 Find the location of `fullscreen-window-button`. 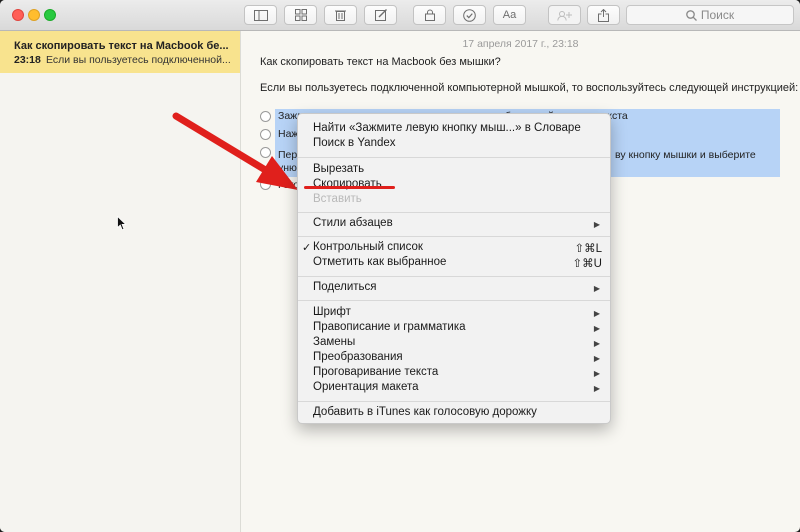

fullscreen-window-button is located at coordinates (50, 15).